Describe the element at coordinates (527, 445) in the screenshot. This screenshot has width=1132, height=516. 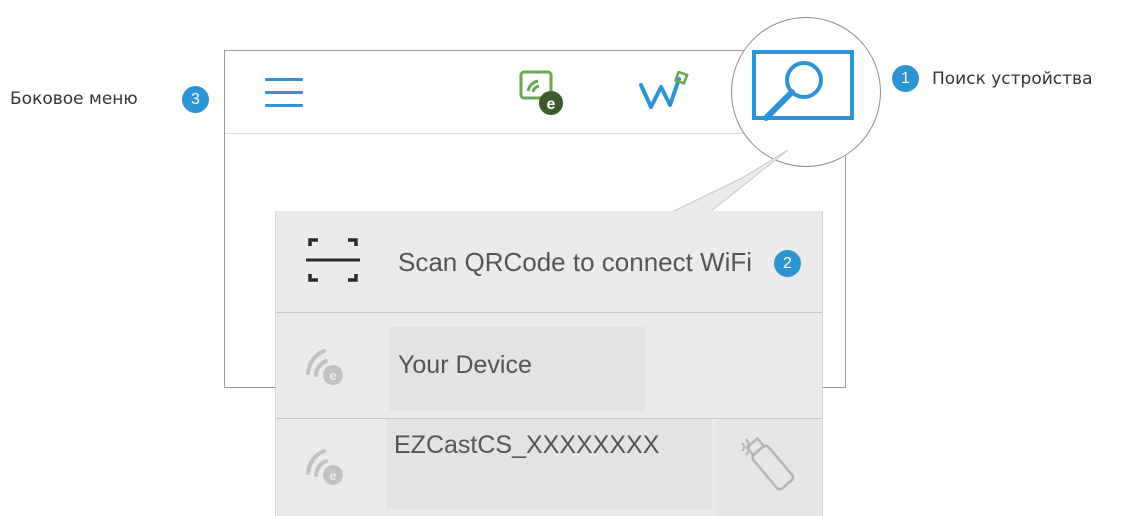
I see `device-label: EZCastCS_XXXXXXXX` at that location.